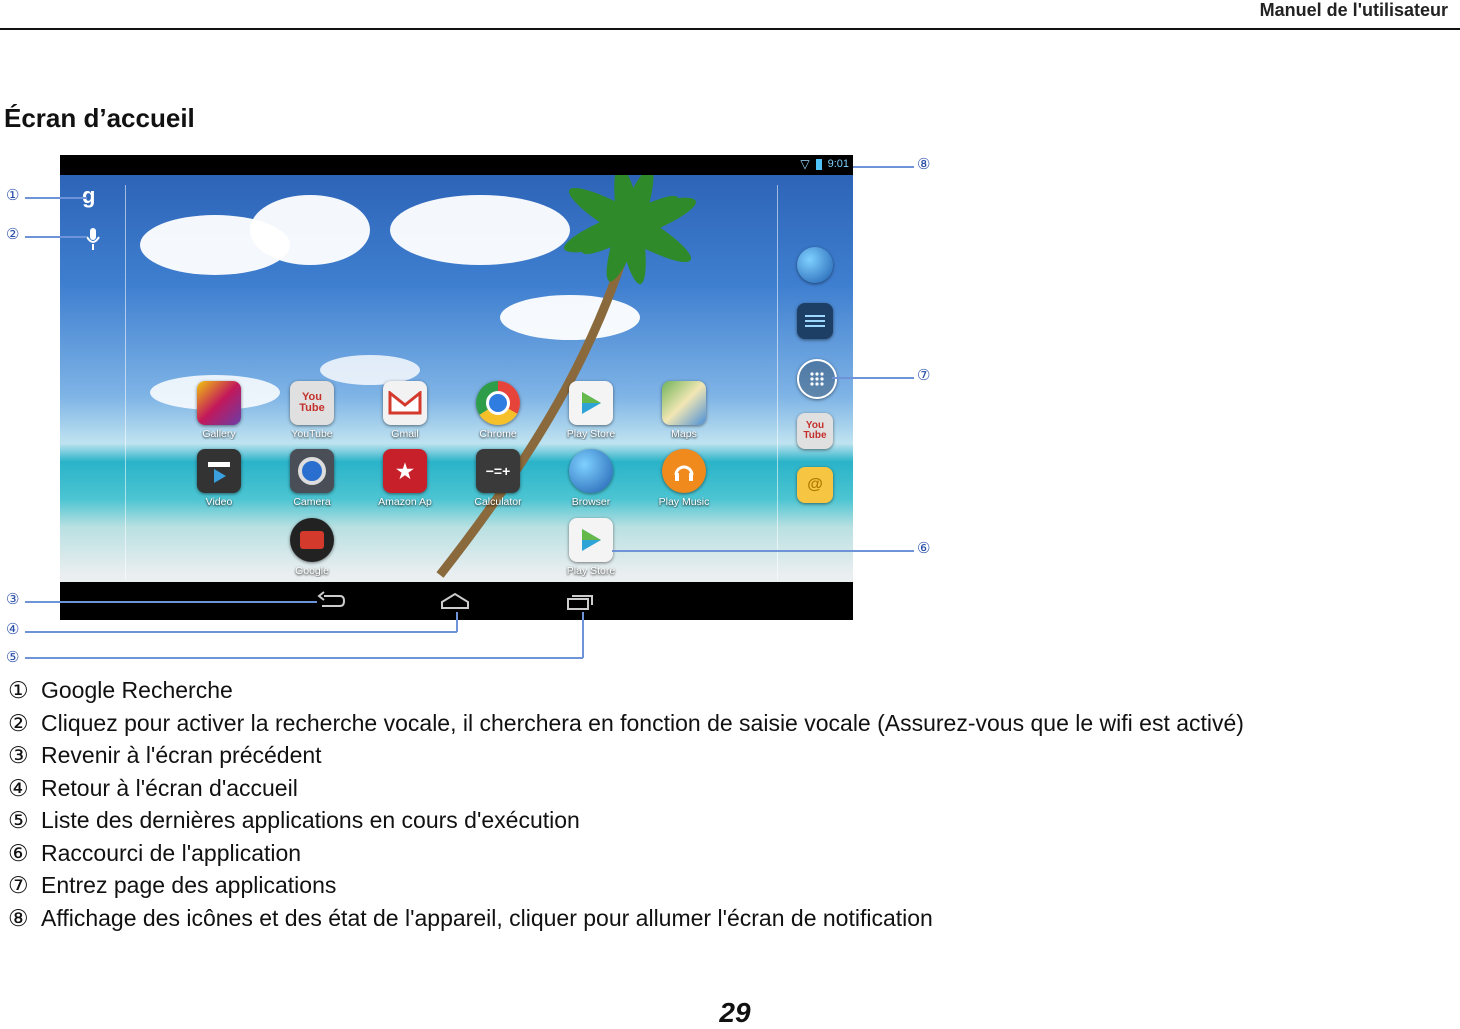 This screenshot has width=1460, height=1029. I want to click on callout-6: ⑥, so click(924, 548).